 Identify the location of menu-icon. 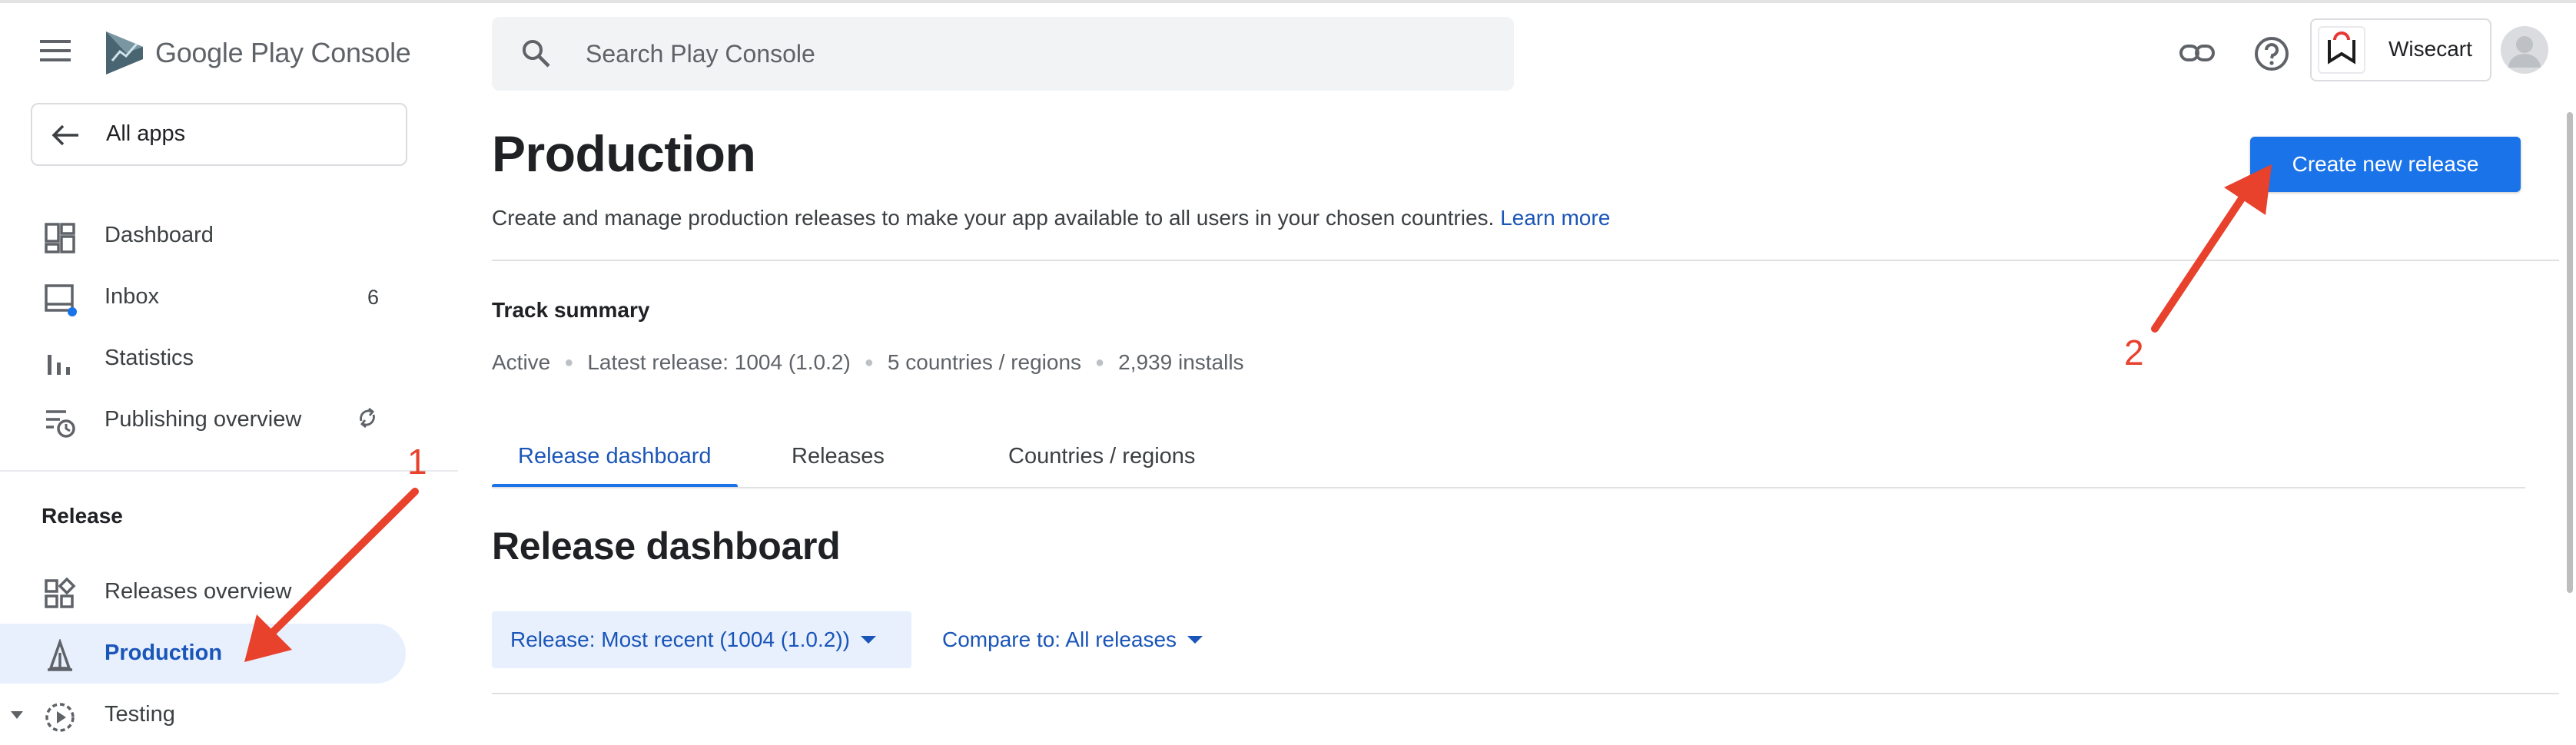
(62, 54).